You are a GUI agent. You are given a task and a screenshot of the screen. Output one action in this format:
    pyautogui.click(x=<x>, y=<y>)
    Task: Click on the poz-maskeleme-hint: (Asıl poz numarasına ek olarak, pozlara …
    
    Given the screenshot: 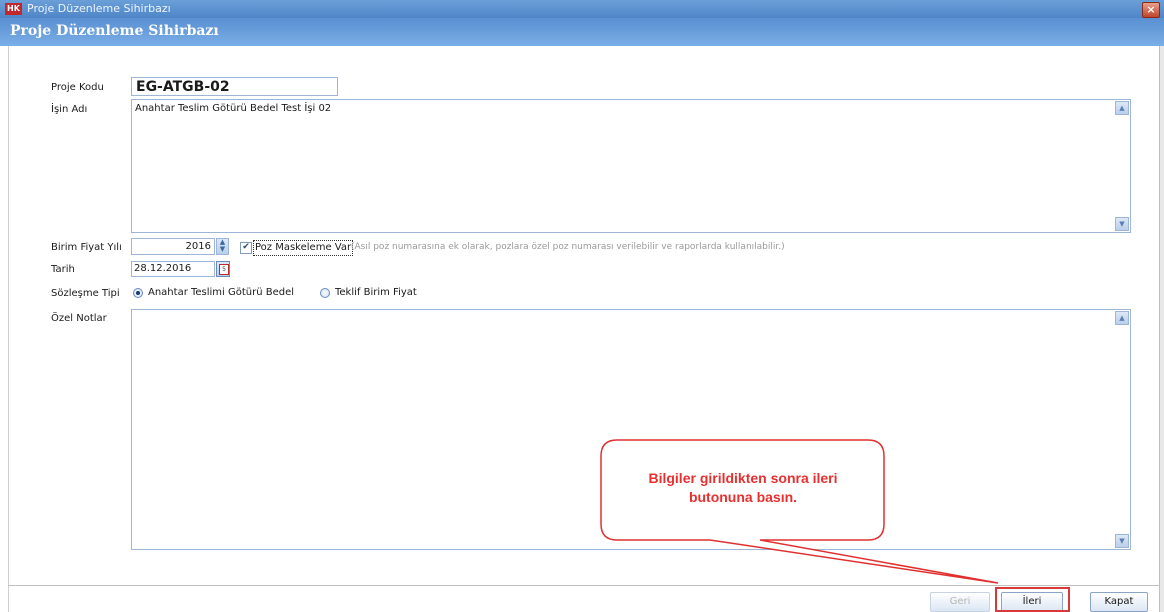 What is the action you would take?
    pyautogui.click(x=568, y=247)
    